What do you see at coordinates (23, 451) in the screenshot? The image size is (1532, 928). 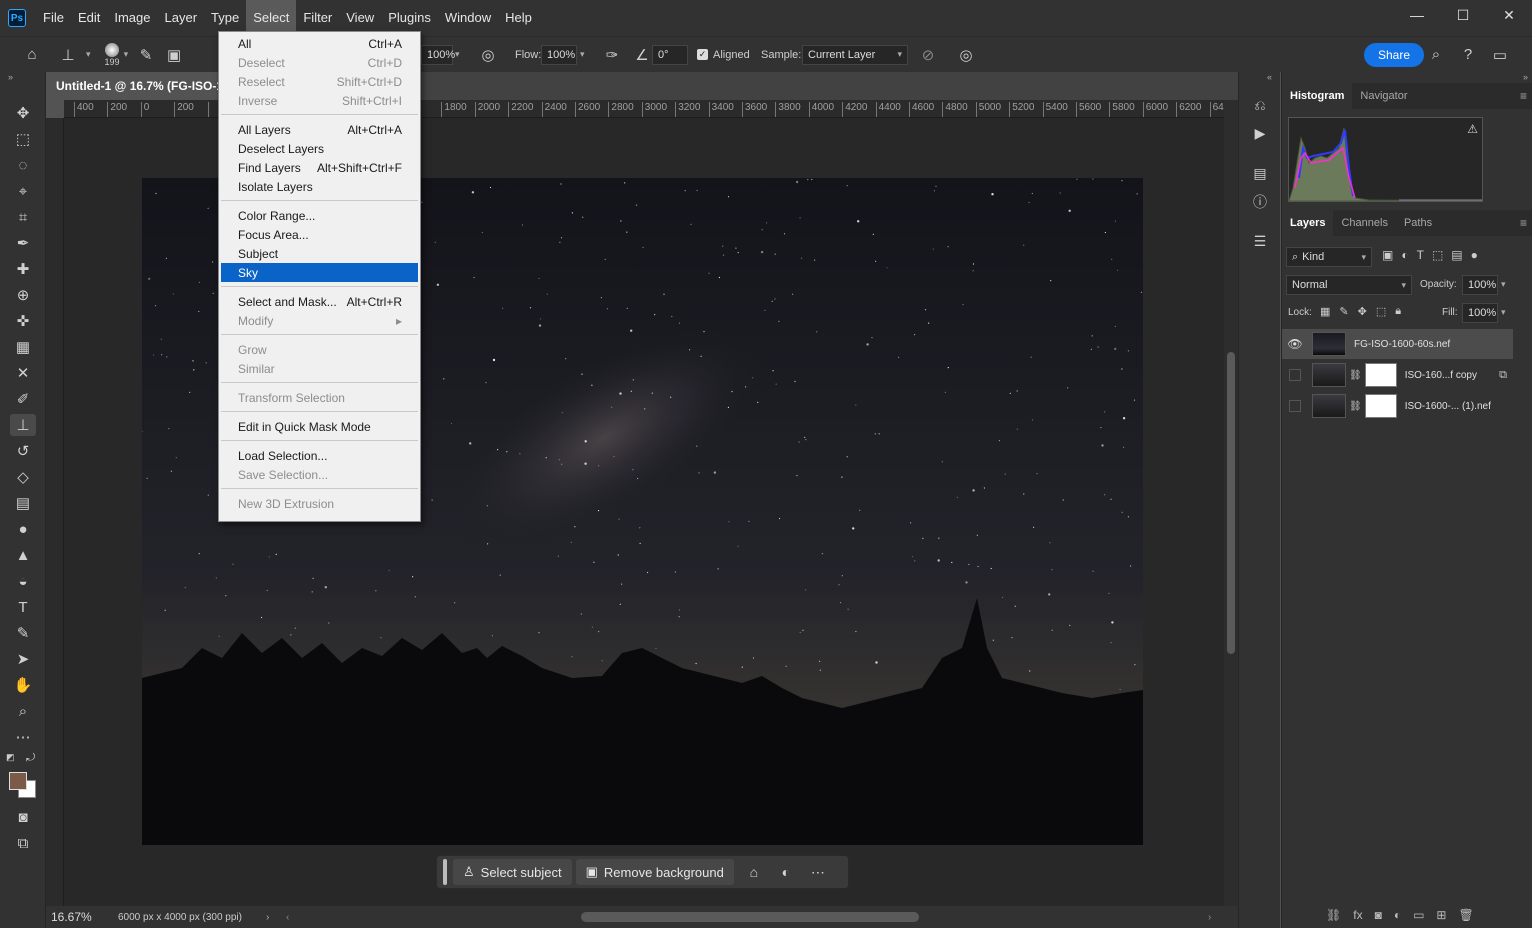 I see `history-brush-tool-icon: ↺` at bounding box center [23, 451].